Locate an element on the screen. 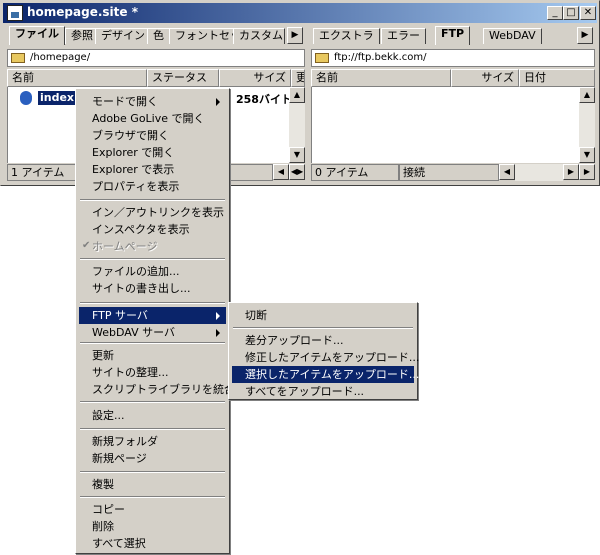 This screenshot has width=600, height=555. ftp-folder-icon is located at coordinates (322, 58).